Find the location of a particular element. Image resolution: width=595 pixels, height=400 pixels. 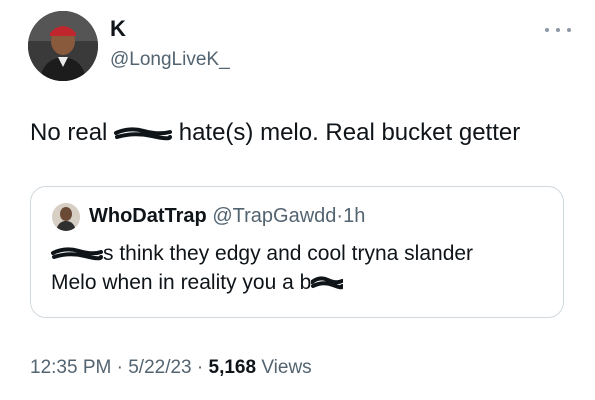

more-dots-icon is located at coordinates (558, 30).